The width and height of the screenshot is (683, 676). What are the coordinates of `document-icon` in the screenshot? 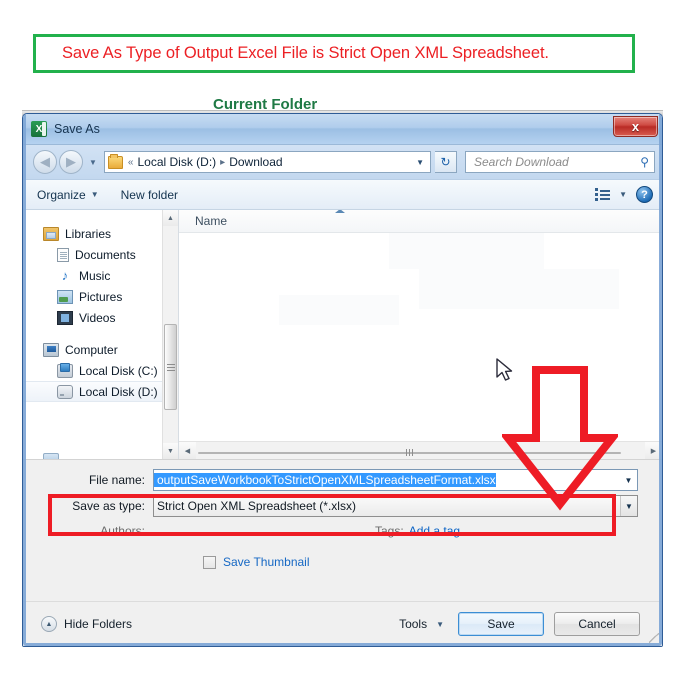 It's located at (63, 254).